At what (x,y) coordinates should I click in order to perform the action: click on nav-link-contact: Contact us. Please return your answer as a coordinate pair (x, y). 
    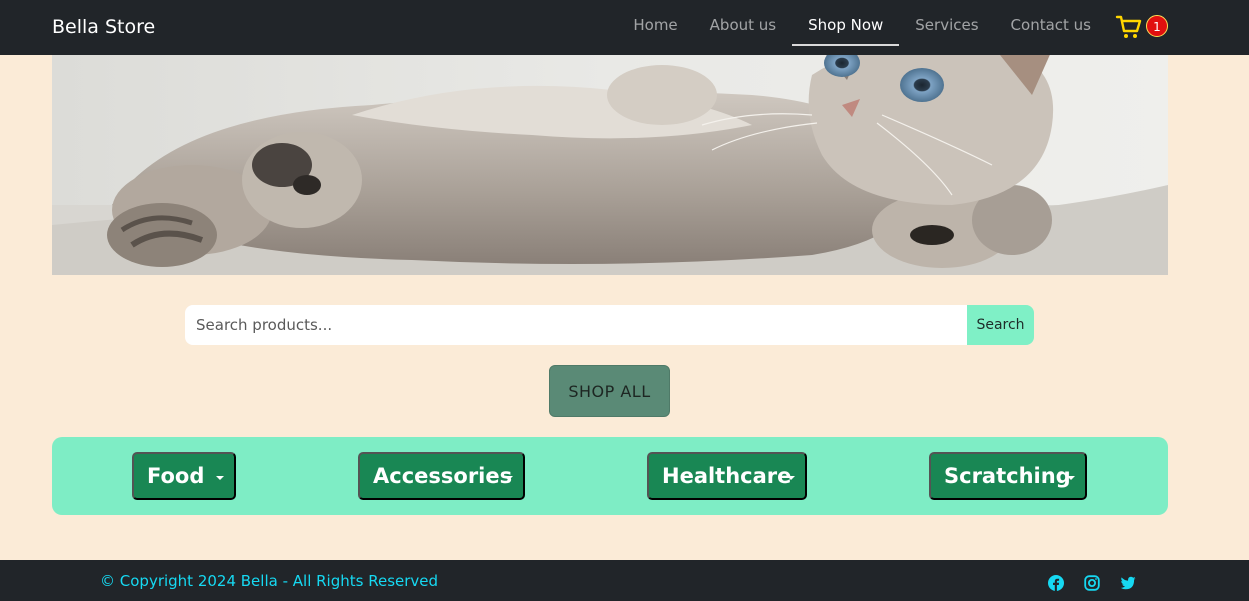
    Looking at the image, I should click on (1051, 23).